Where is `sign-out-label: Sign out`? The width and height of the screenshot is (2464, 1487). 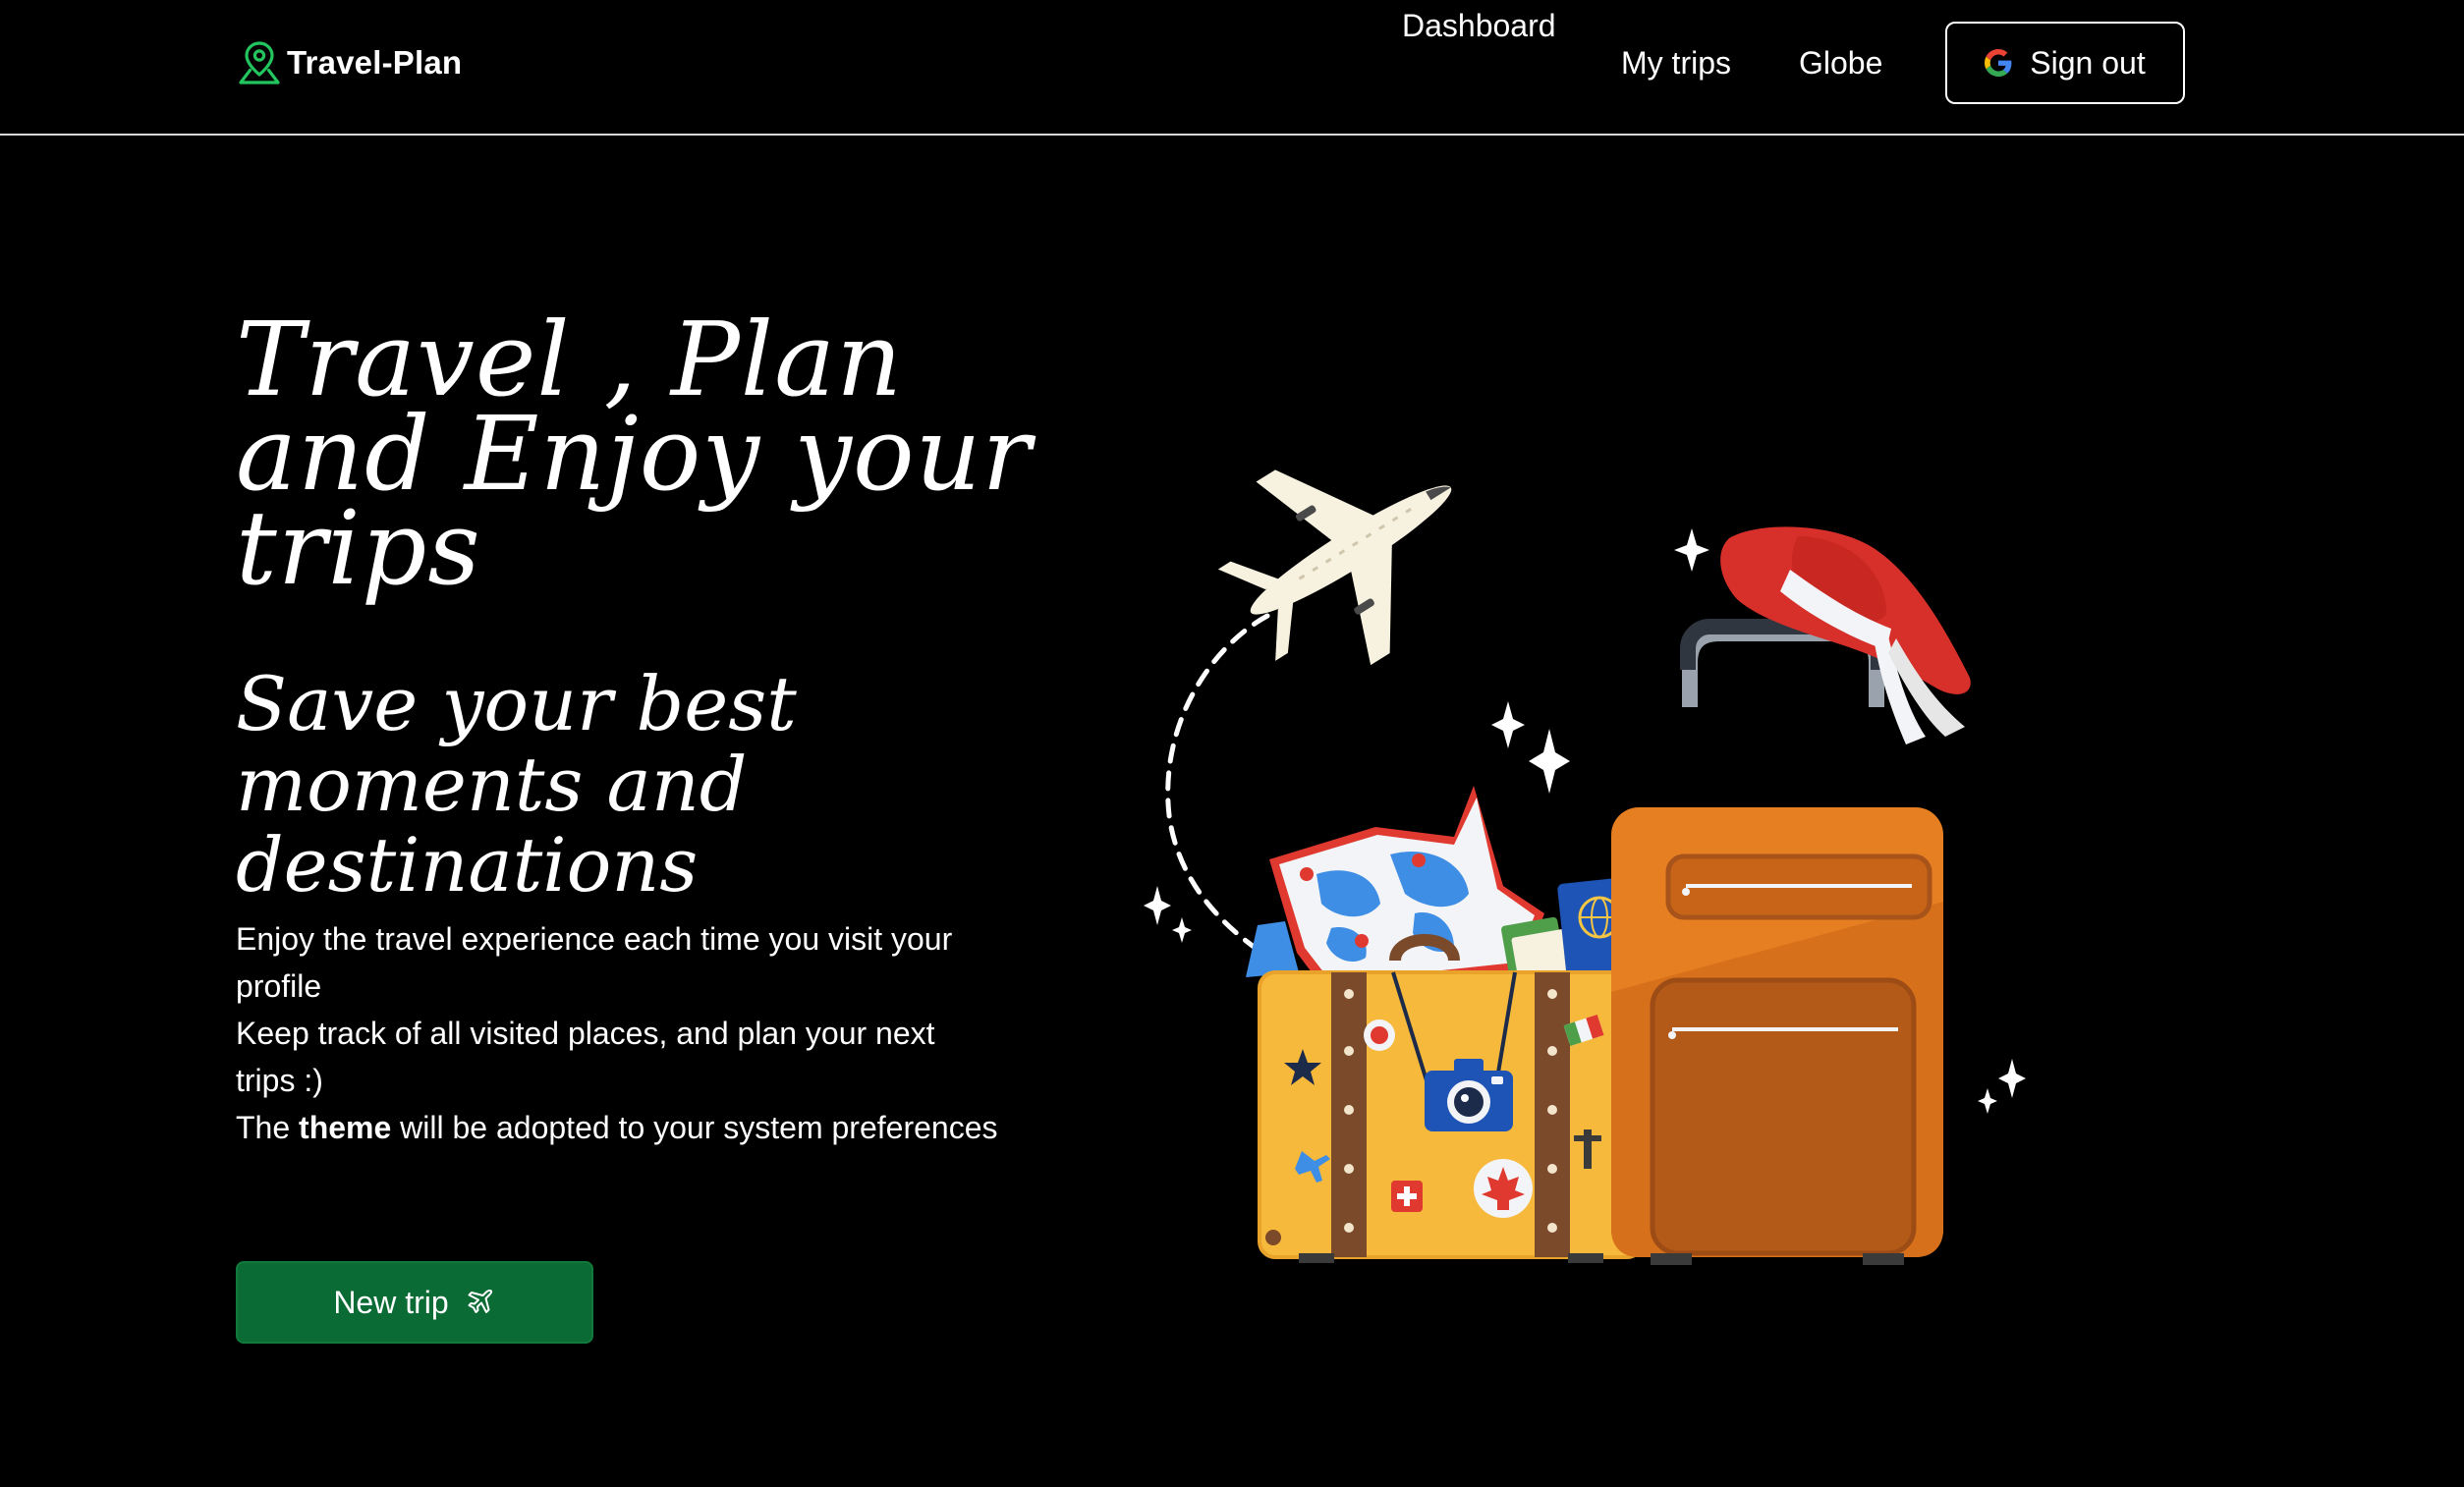
sign-out-label: Sign out is located at coordinates (2088, 62).